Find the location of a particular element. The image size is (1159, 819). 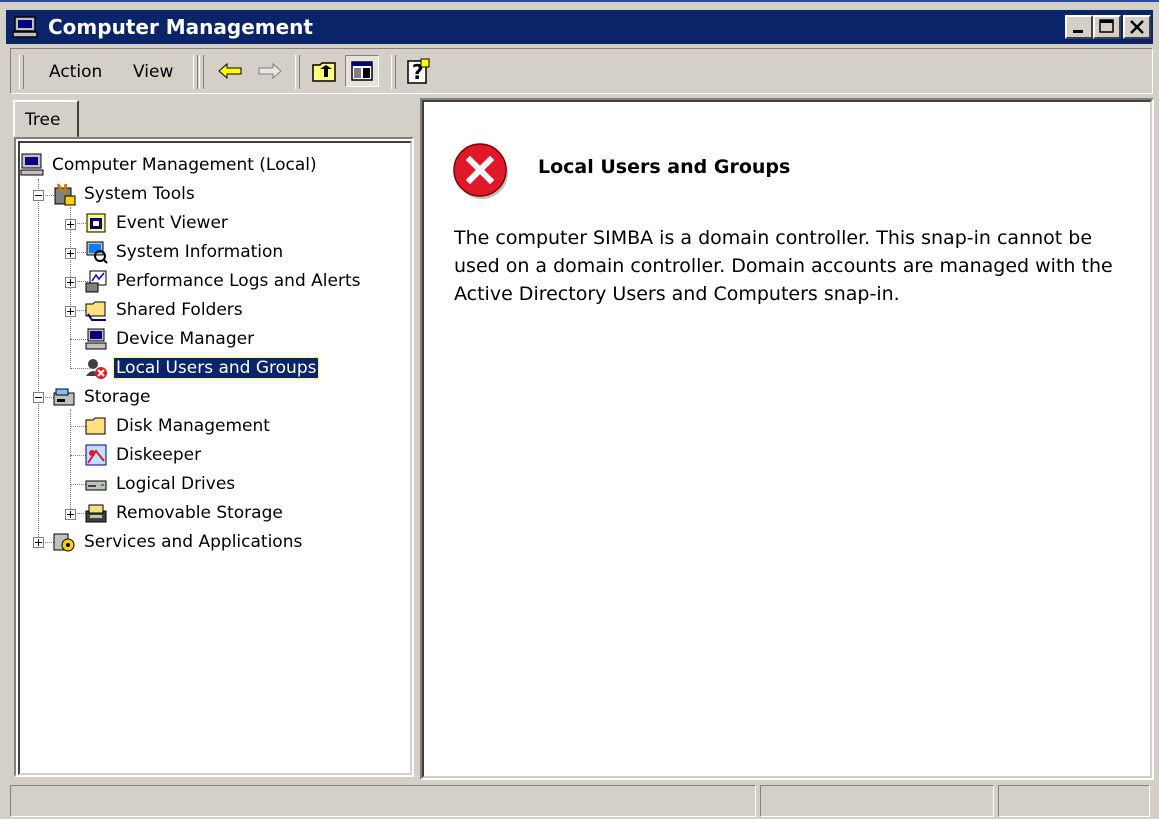

removable-storage-icon is located at coordinates (96, 513).